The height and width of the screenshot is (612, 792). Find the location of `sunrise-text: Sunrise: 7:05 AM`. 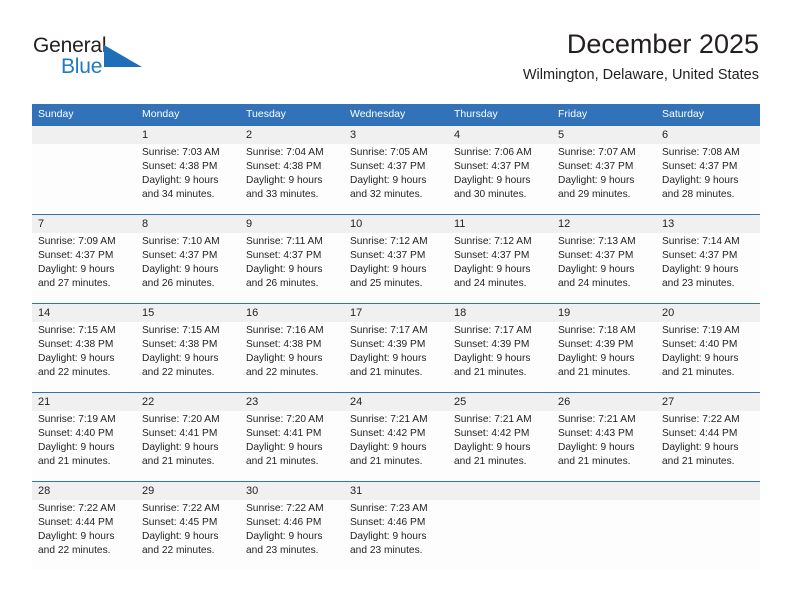

sunrise-text: Sunrise: 7:05 AM is located at coordinates (389, 152).